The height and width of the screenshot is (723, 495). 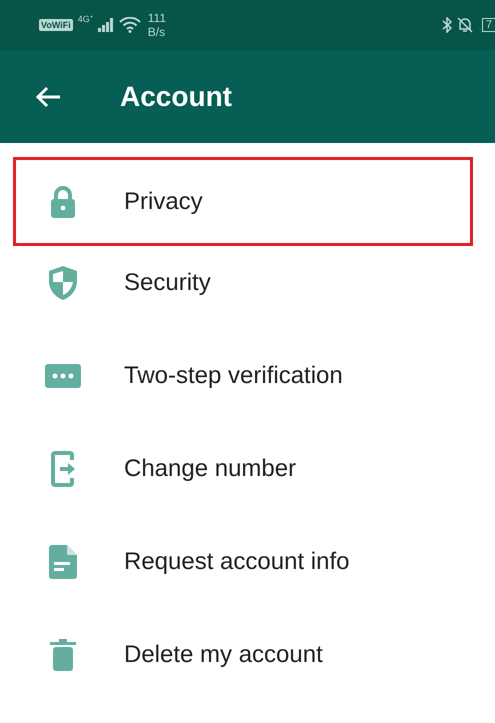 I want to click on settings-item: Privacy, so click(x=243, y=201).